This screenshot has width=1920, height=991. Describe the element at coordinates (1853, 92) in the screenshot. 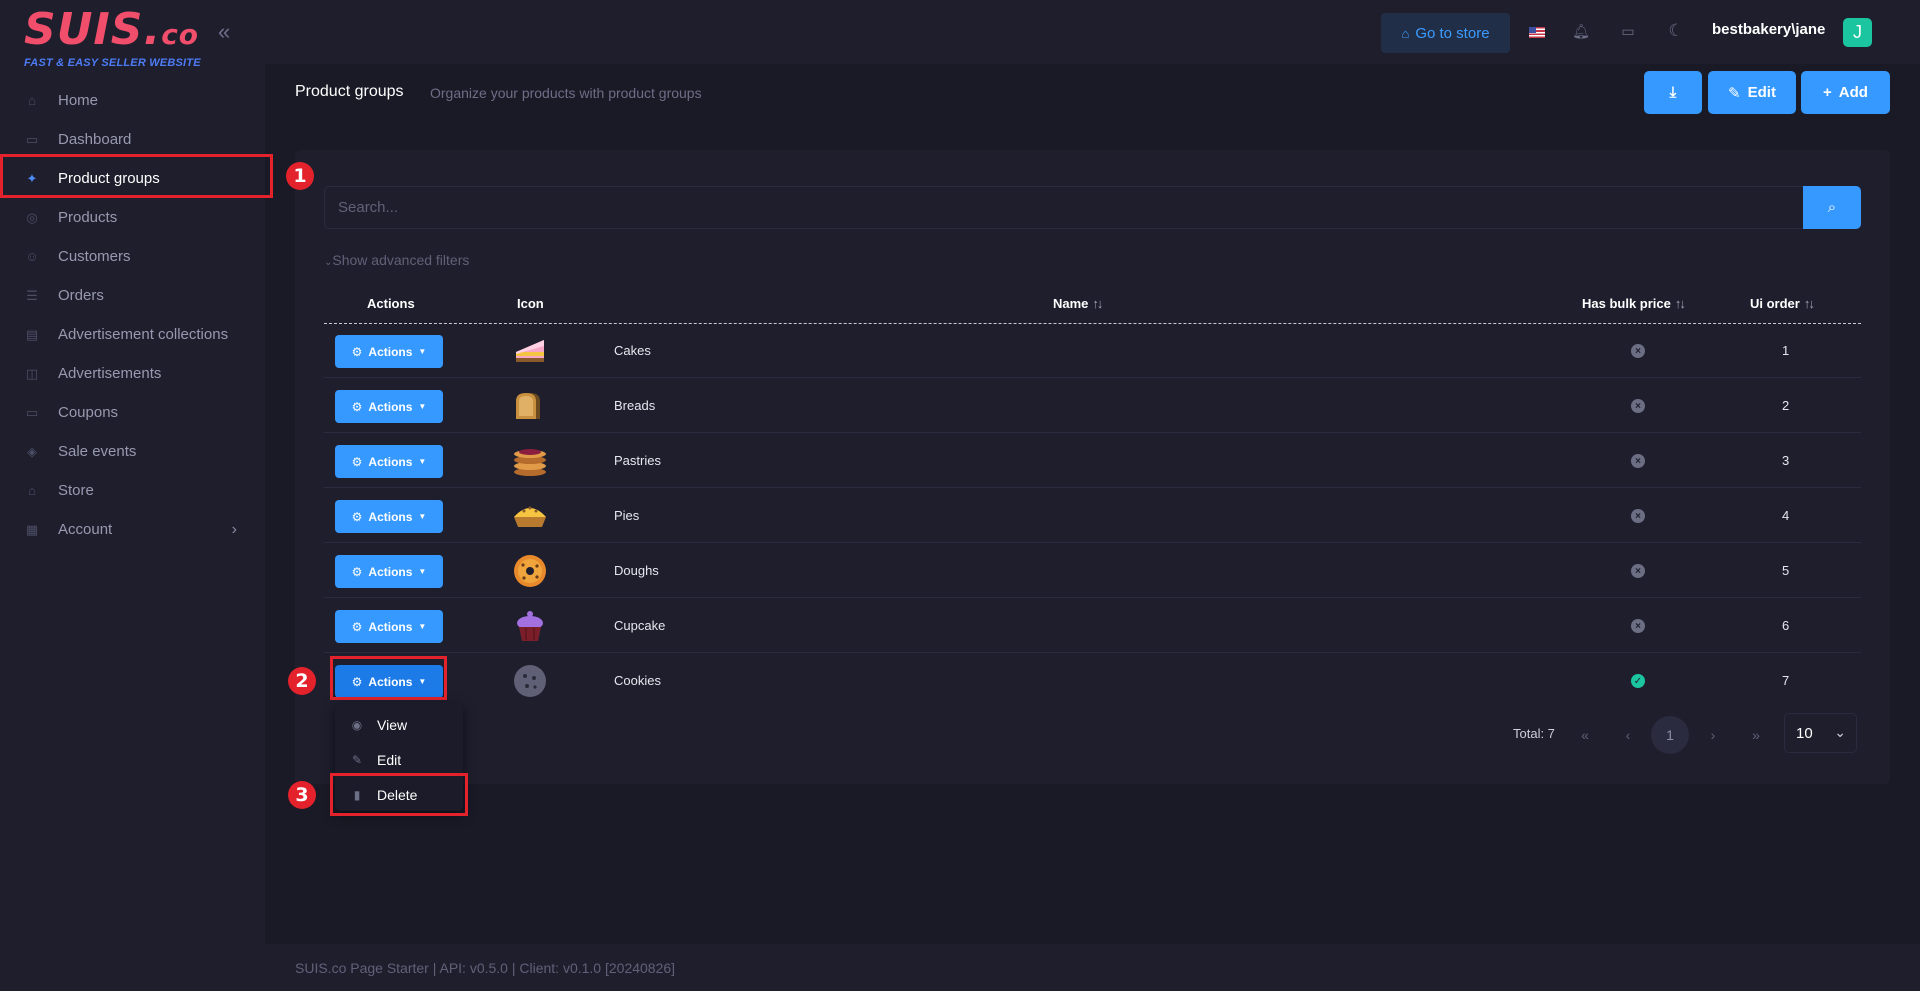

I see `add-button-label: Add` at that location.